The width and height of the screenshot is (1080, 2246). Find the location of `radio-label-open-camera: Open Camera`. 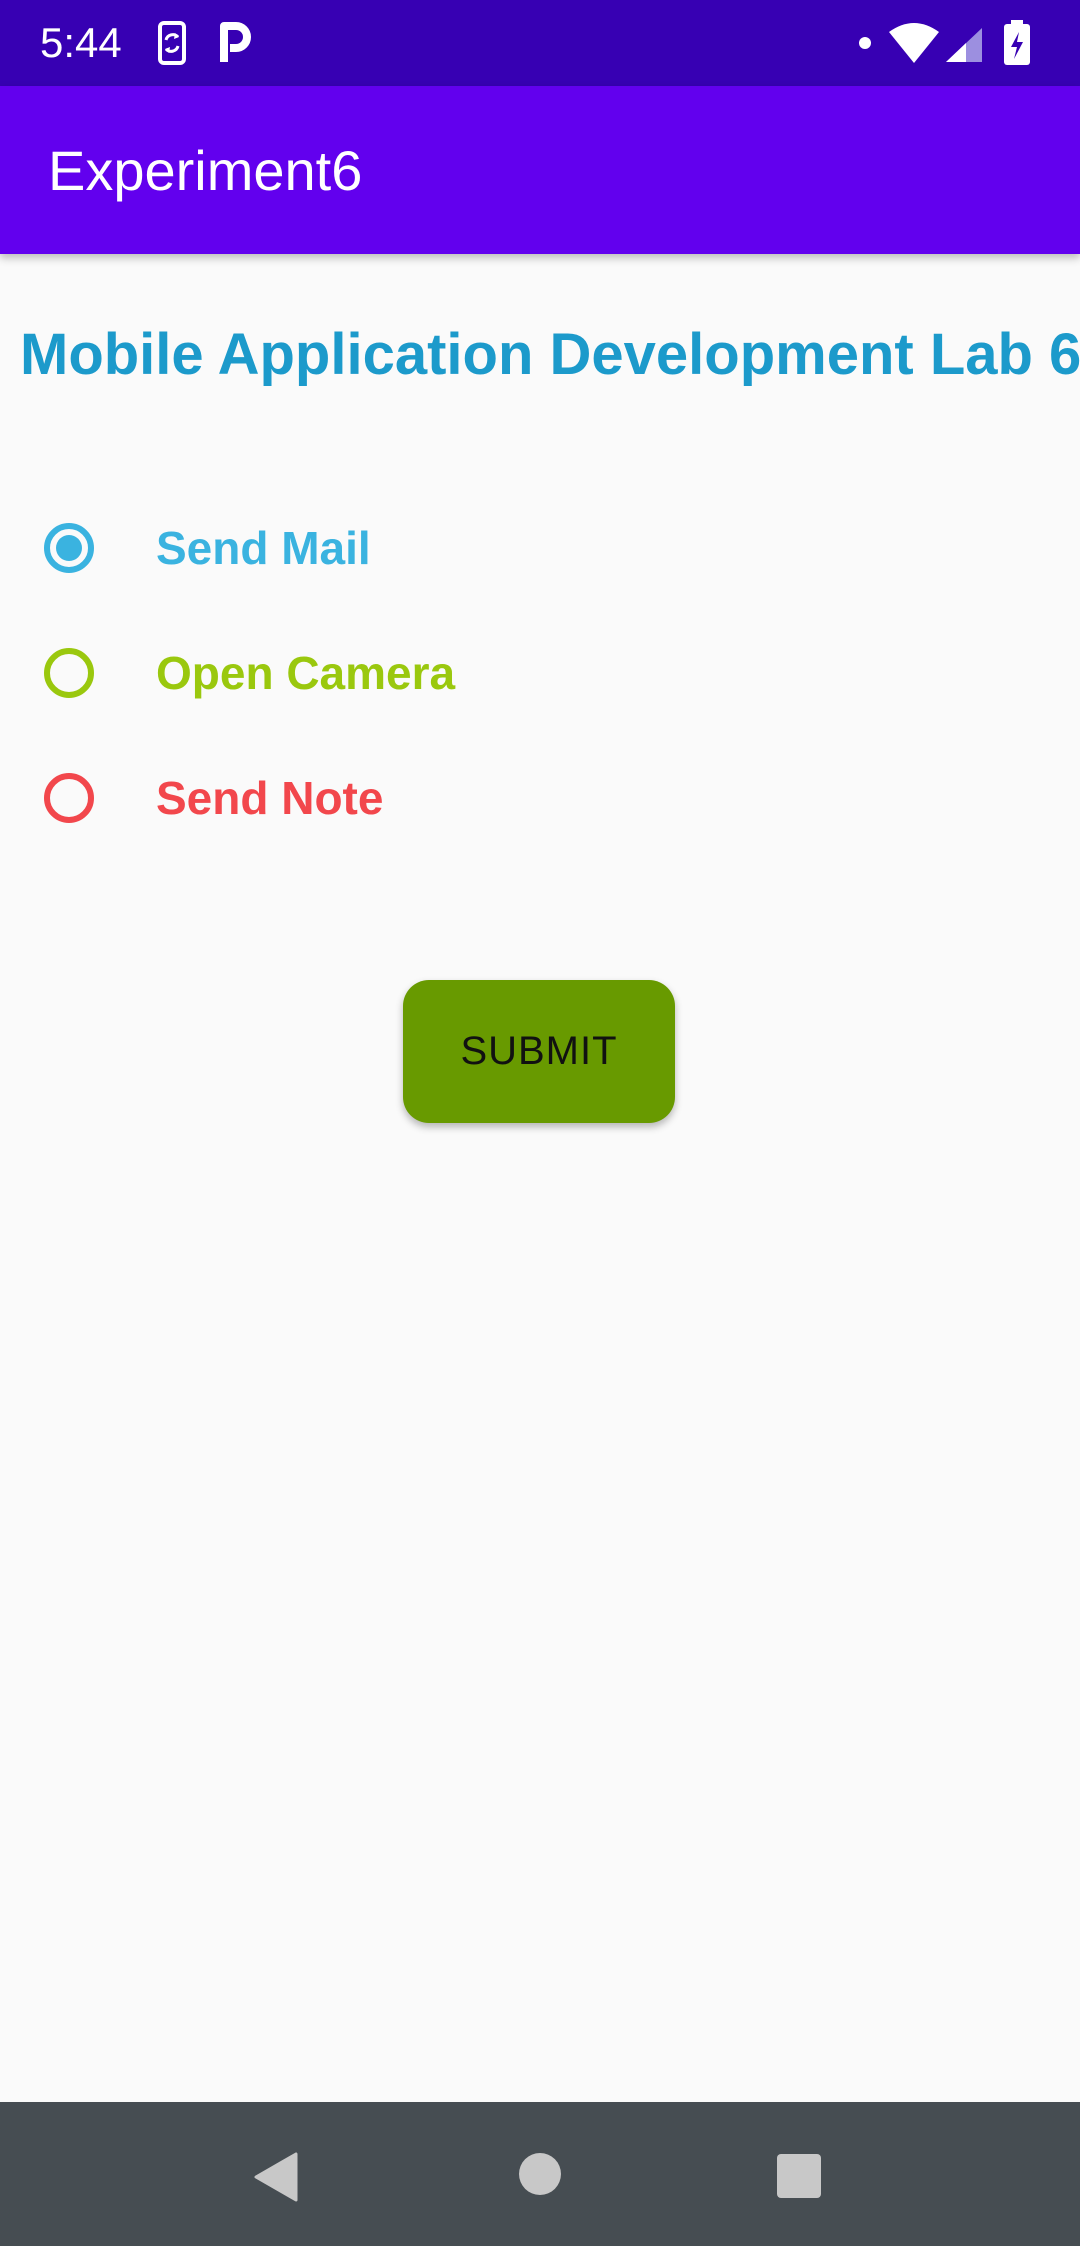

radio-label-open-camera: Open Camera is located at coordinates (305, 673).